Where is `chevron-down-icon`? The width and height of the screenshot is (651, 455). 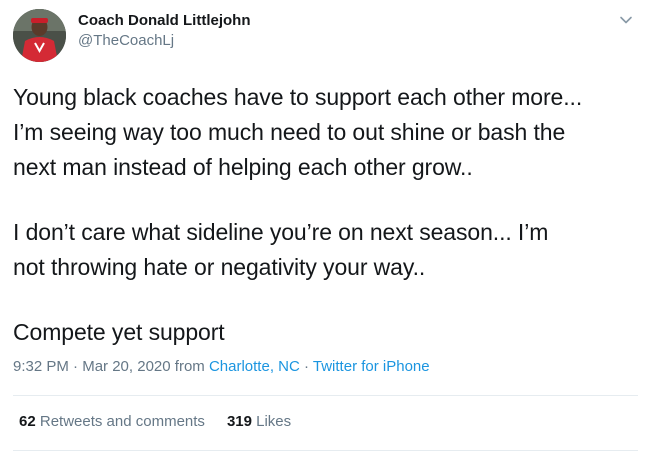 chevron-down-icon is located at coordinates (626, 20).